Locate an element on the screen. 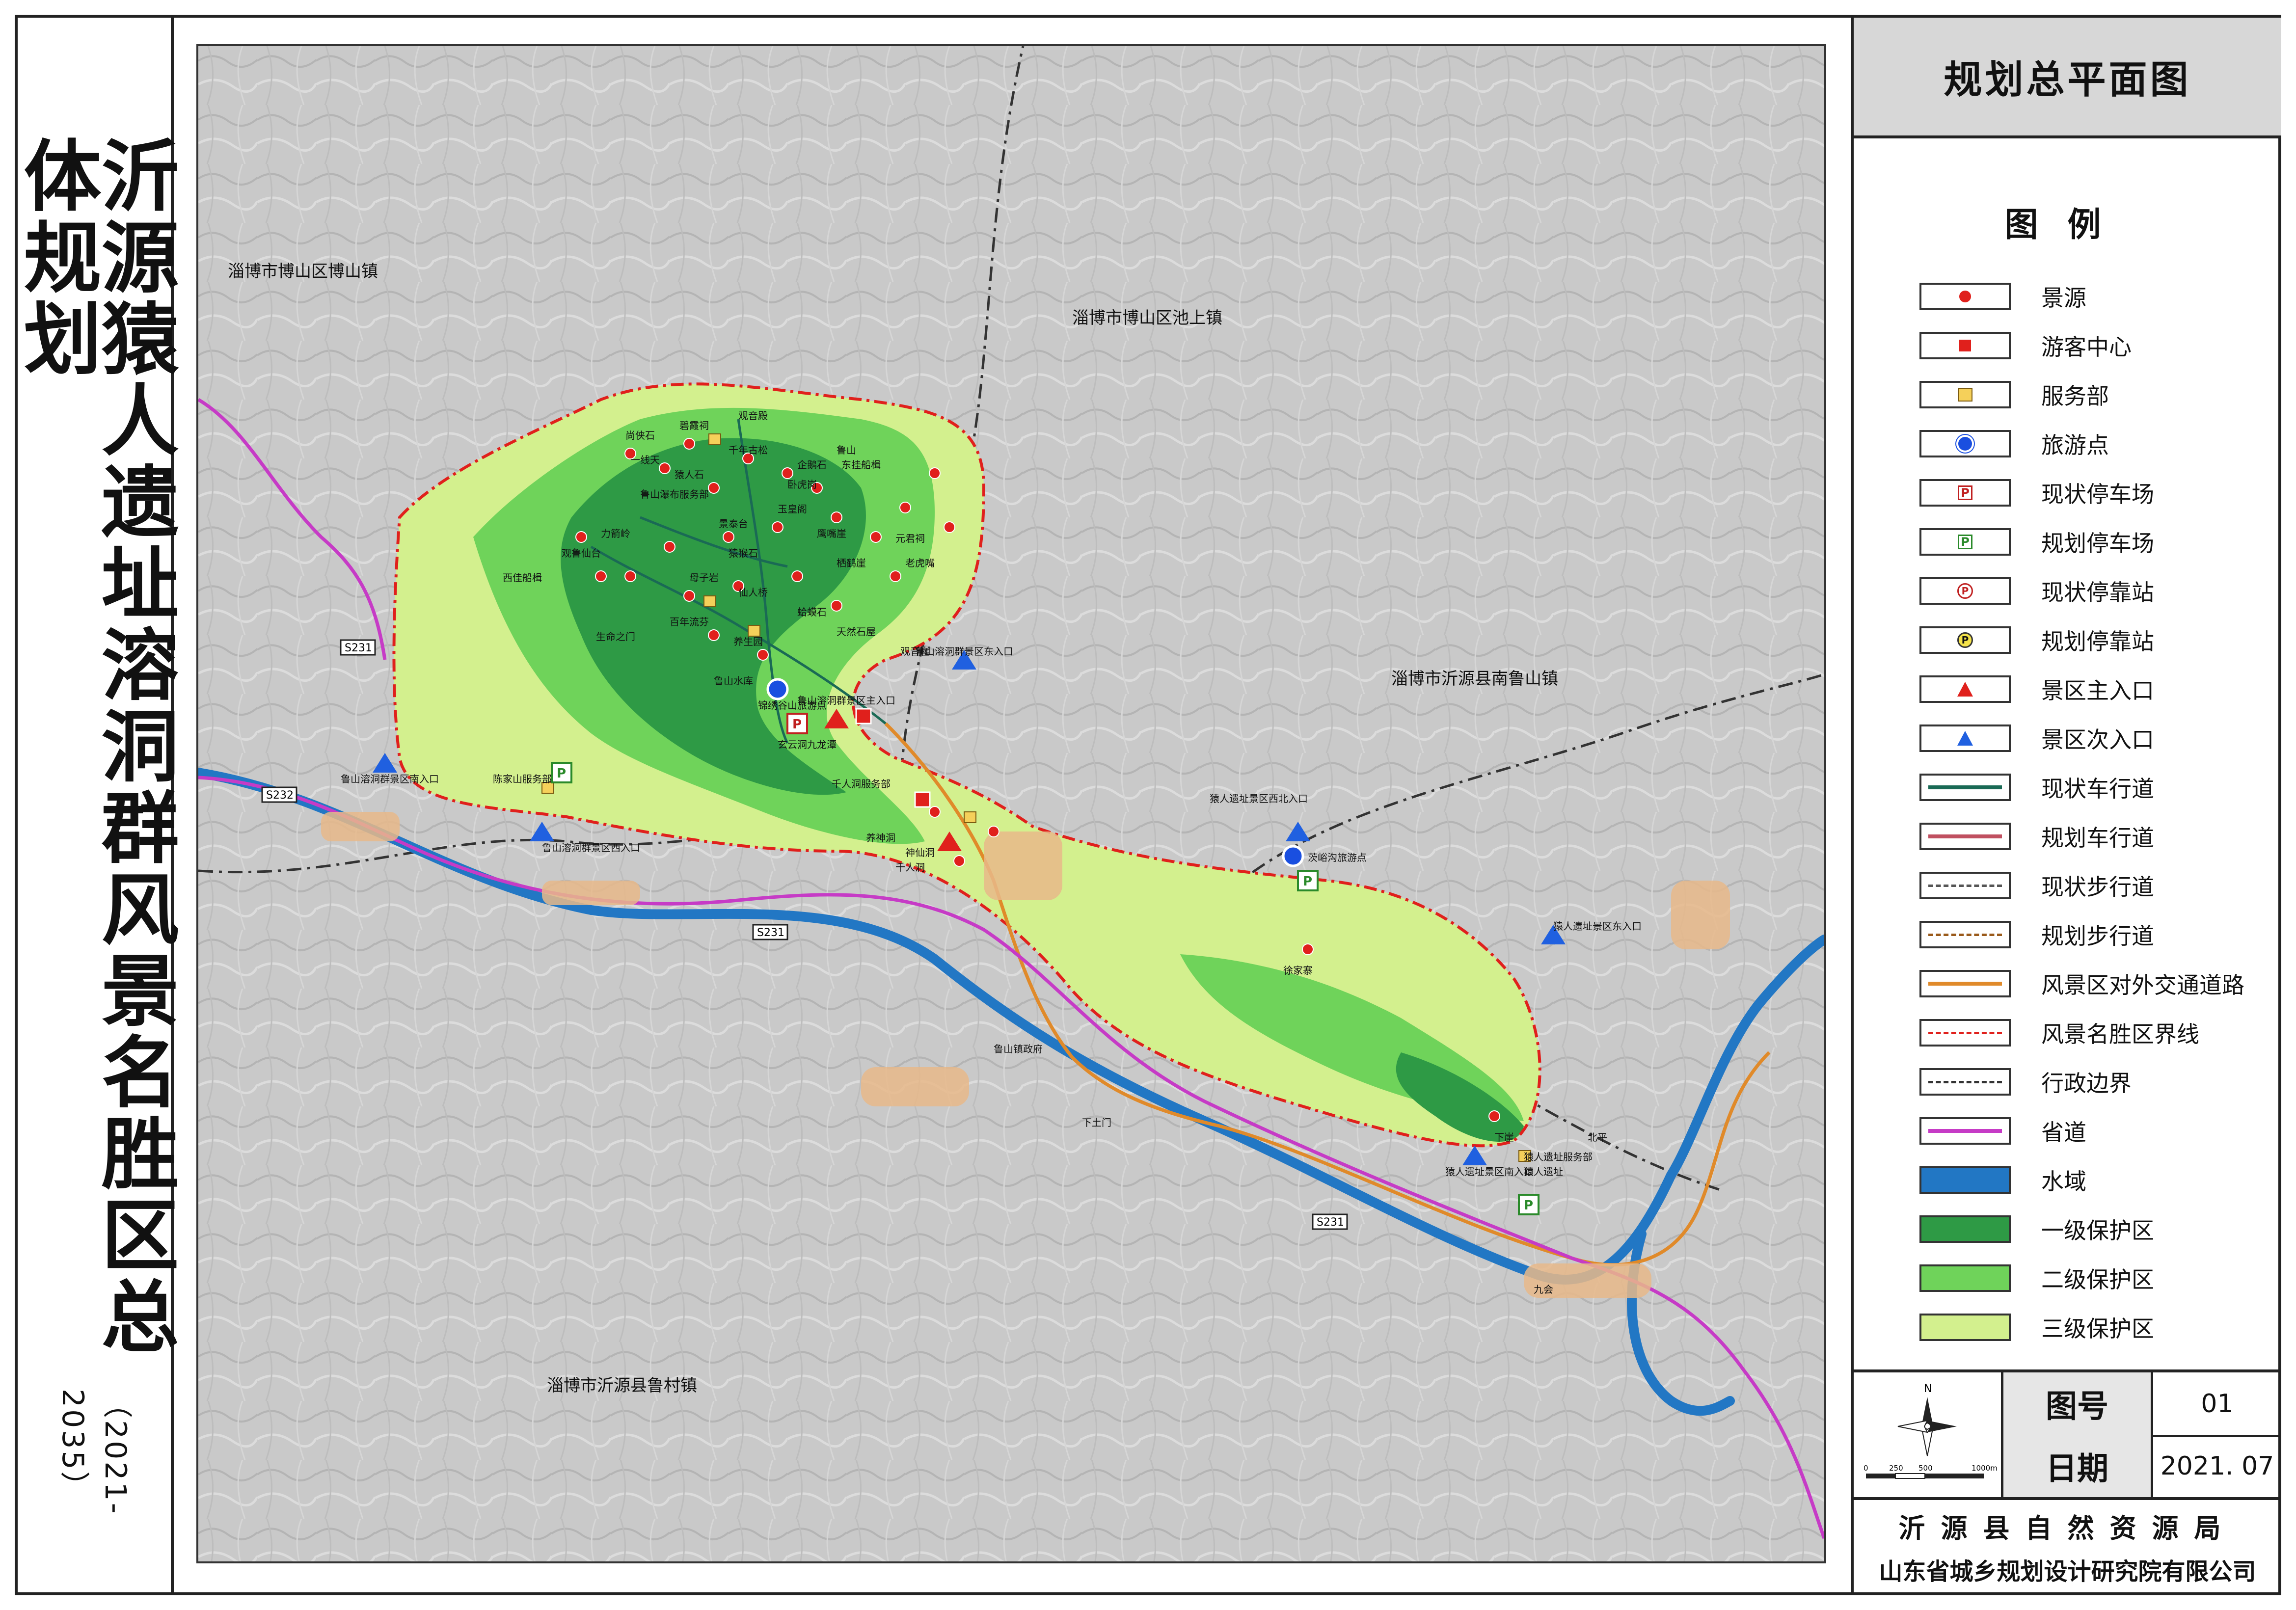 This screenshot has height=1610, width=2296. legend-item-visitor-center: 游客中心 is located at coordinates (2025, 345).